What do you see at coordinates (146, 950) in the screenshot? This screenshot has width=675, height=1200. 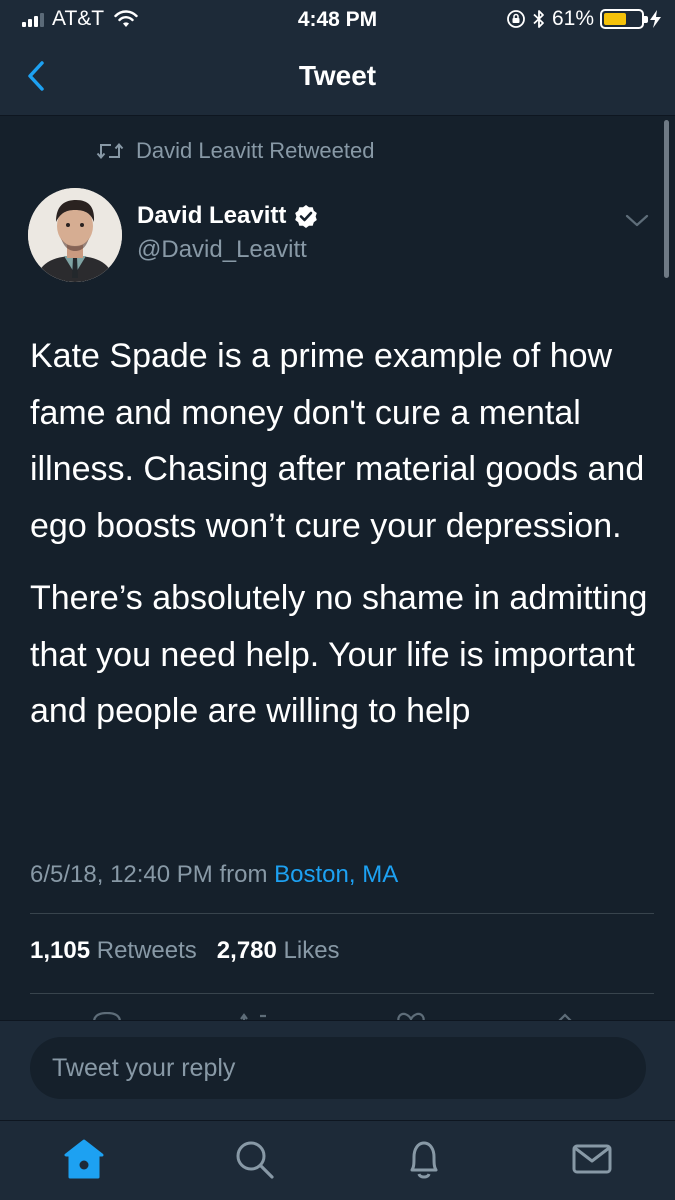 I see `retweets-label: Retweets` at bounding box center [146, 950].